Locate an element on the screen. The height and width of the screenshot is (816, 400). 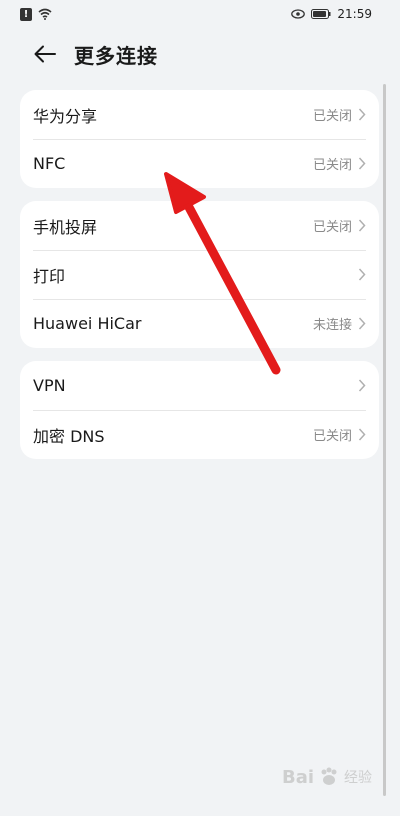
settings-item-huawei-hicar: Huawei HiCar 未连接 is located at coordinates (199, 323).